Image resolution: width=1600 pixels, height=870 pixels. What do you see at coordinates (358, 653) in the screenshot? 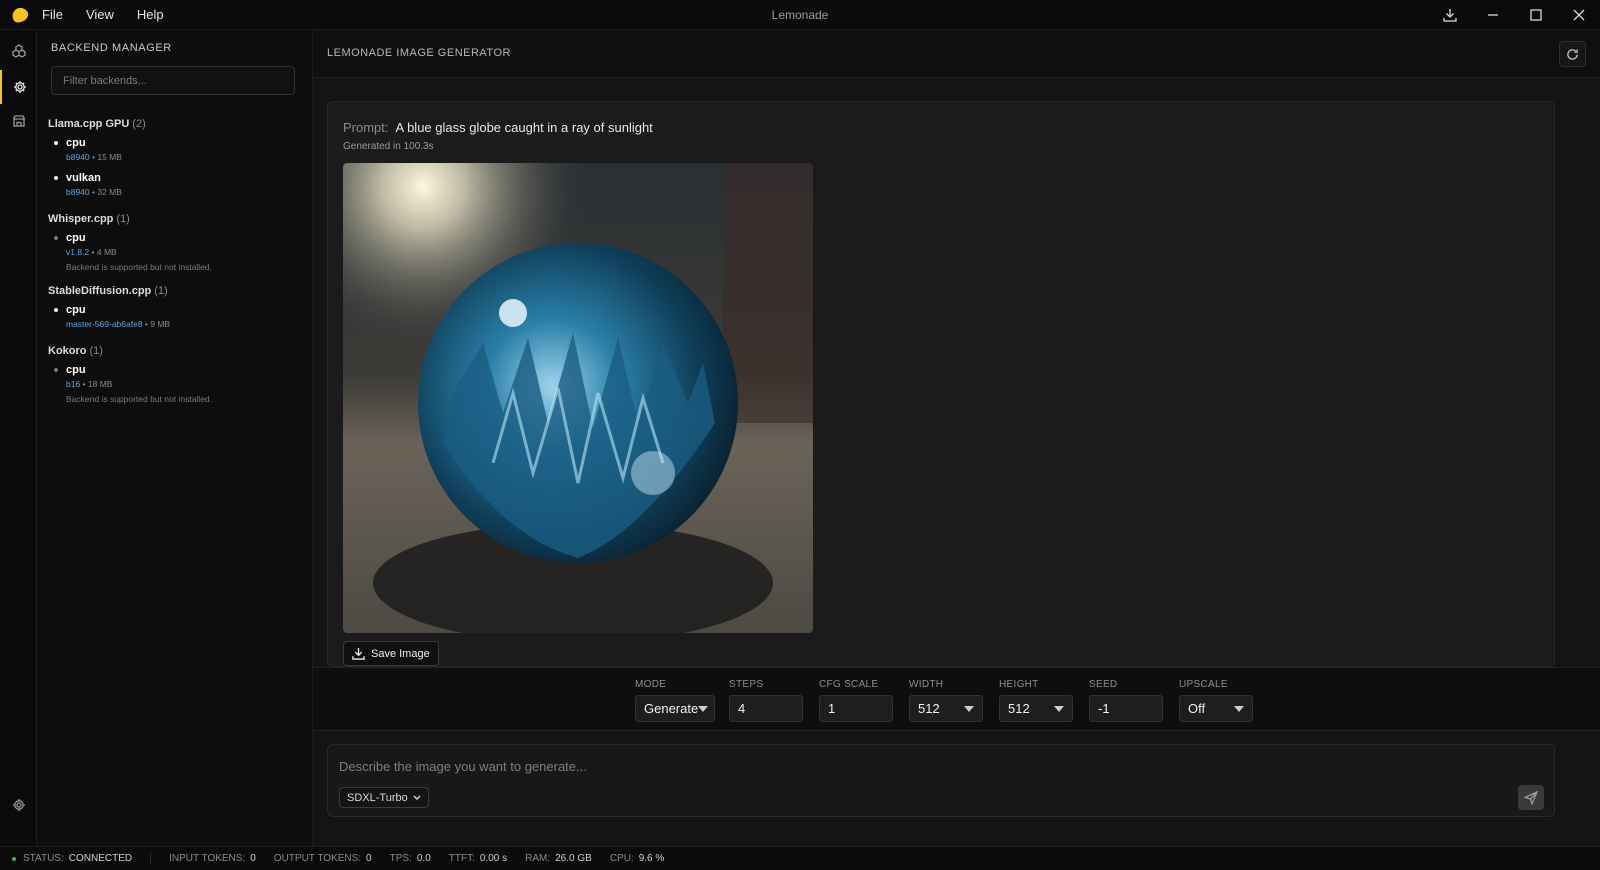
I see `download-icon` at bounding box center [358, 653].